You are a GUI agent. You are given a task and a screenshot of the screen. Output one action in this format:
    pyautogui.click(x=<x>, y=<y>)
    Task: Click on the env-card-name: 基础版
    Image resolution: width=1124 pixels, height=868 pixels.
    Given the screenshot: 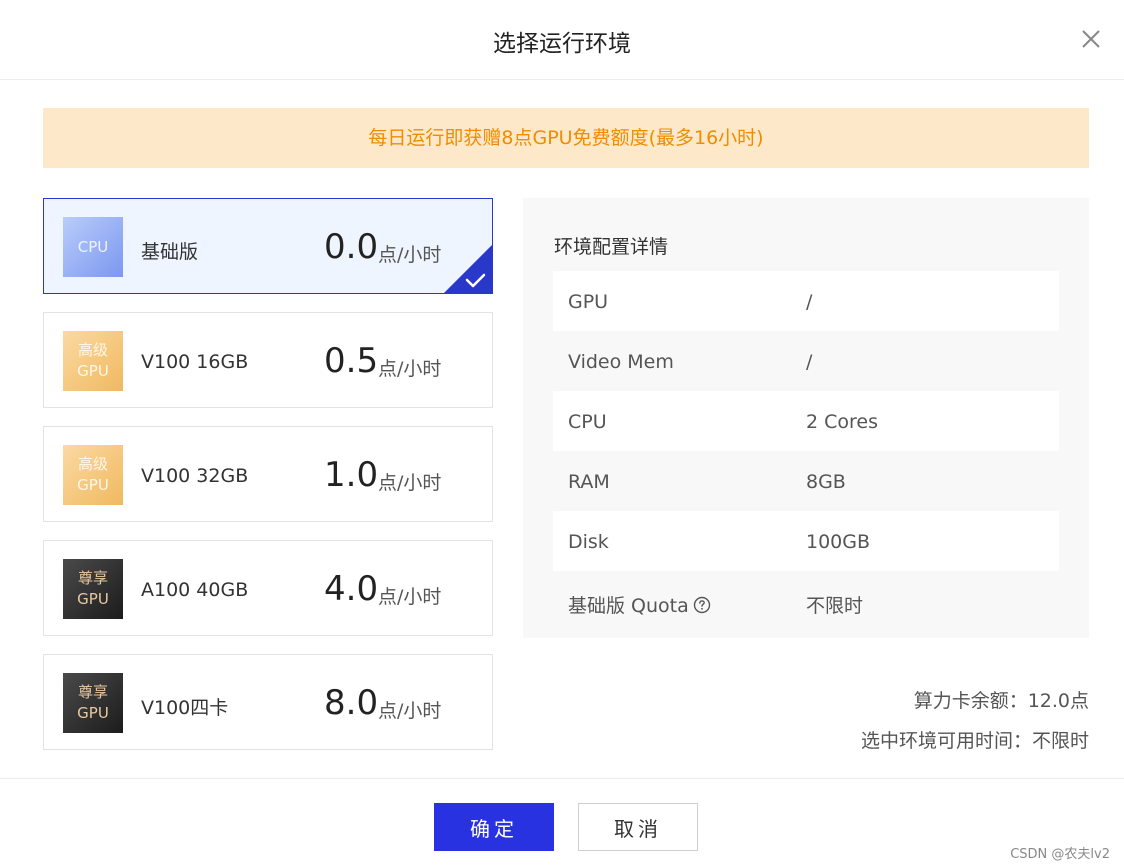 What is the action you would take?
    pyautogui.click(x=170, y=252)
    